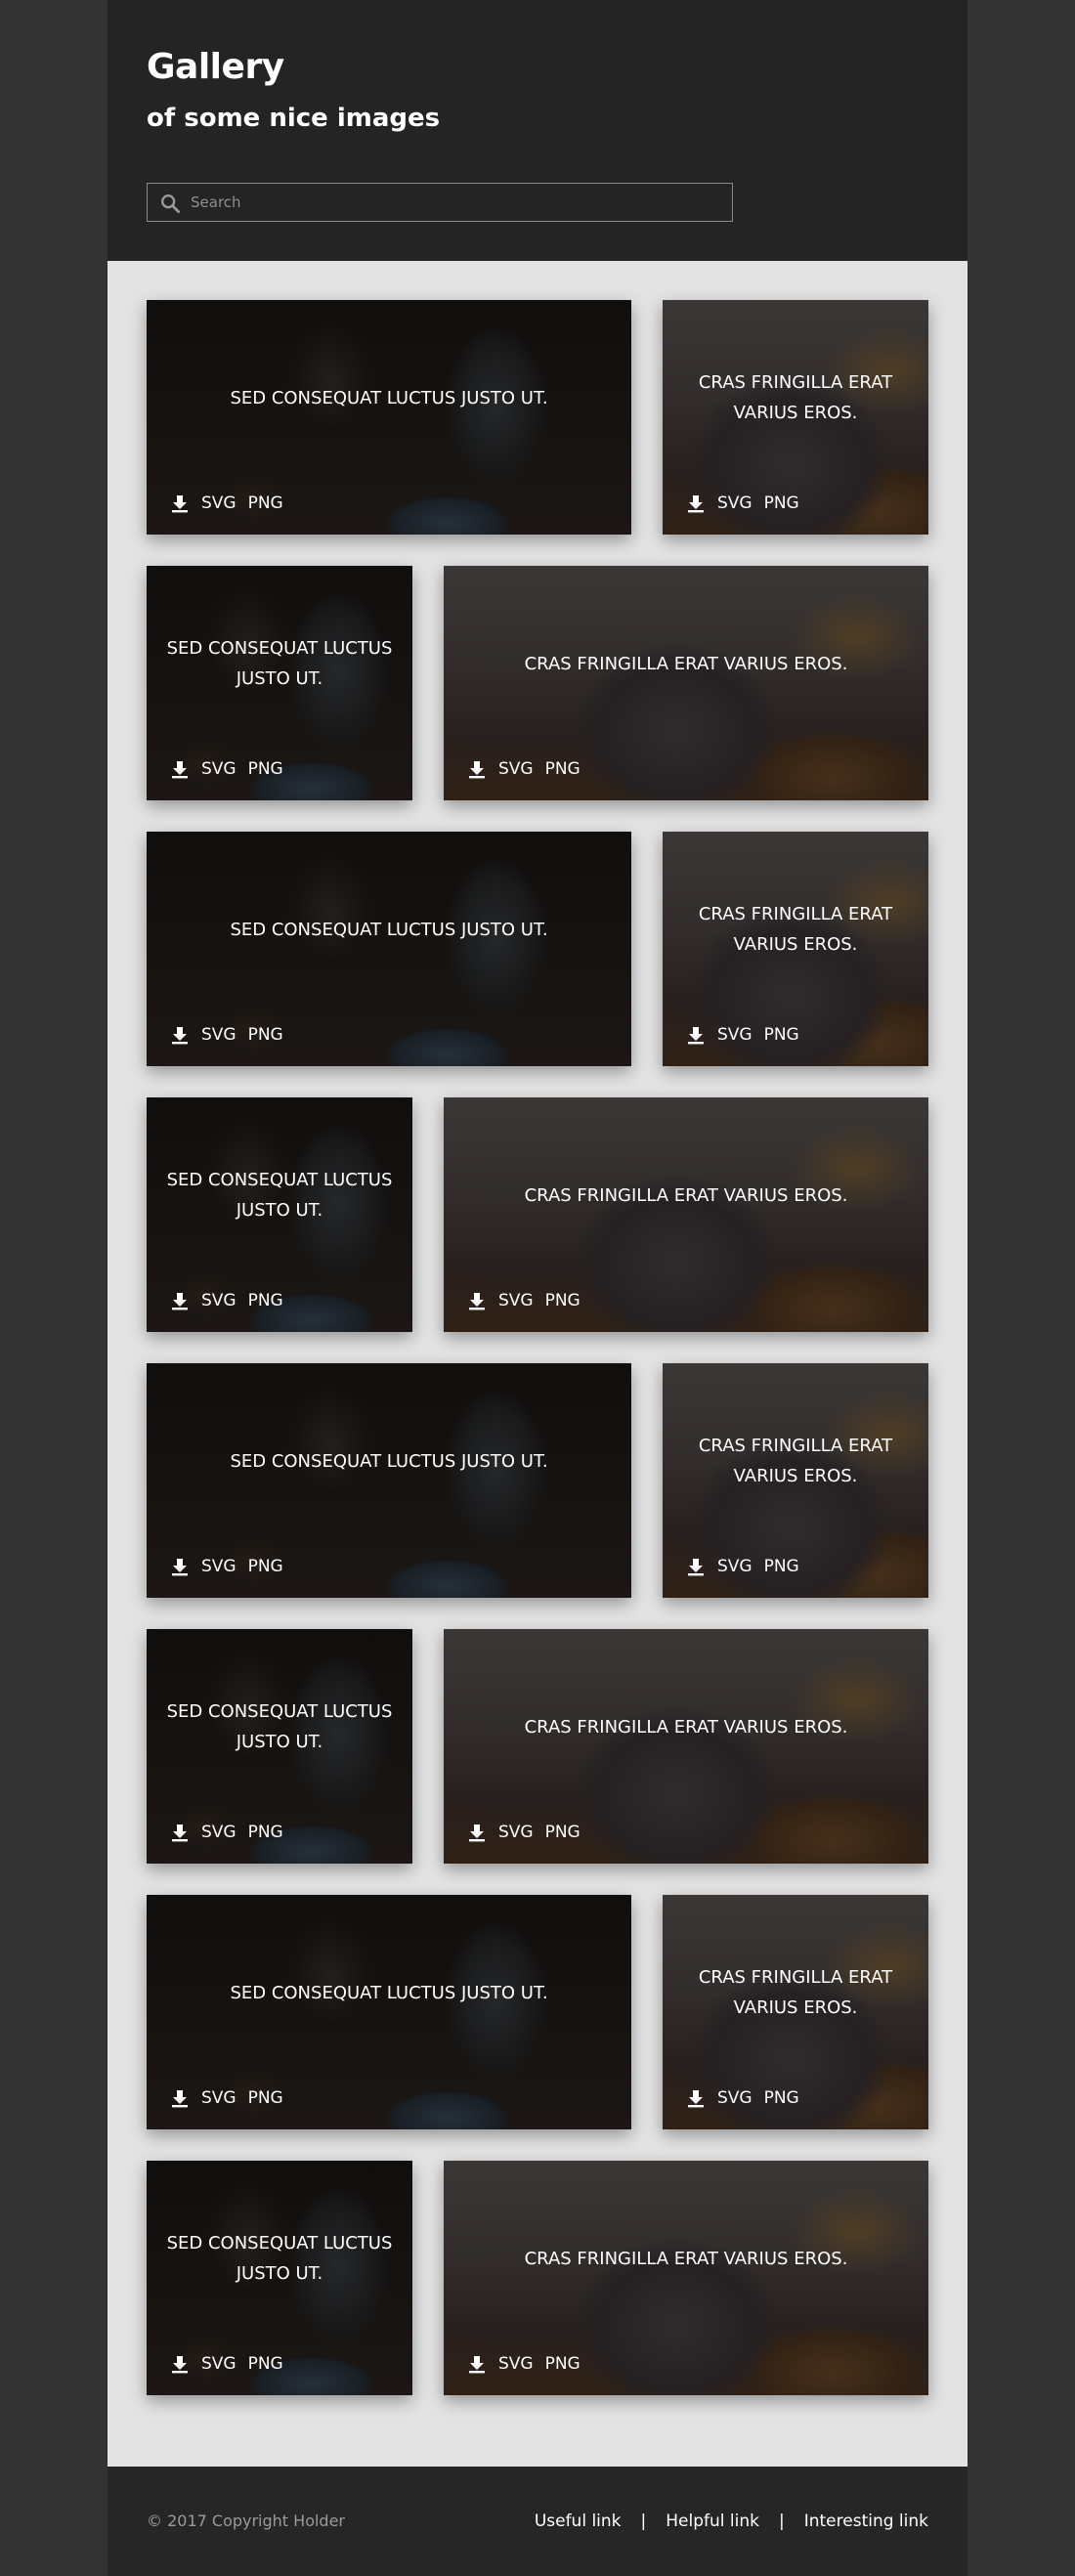 The width and height of the screenshot is (1075, 2576). What do you see at coordinates (294, 119) in the screenshot?
I see `page-subtitle: of some nice images` at bounding box center [294, 119].